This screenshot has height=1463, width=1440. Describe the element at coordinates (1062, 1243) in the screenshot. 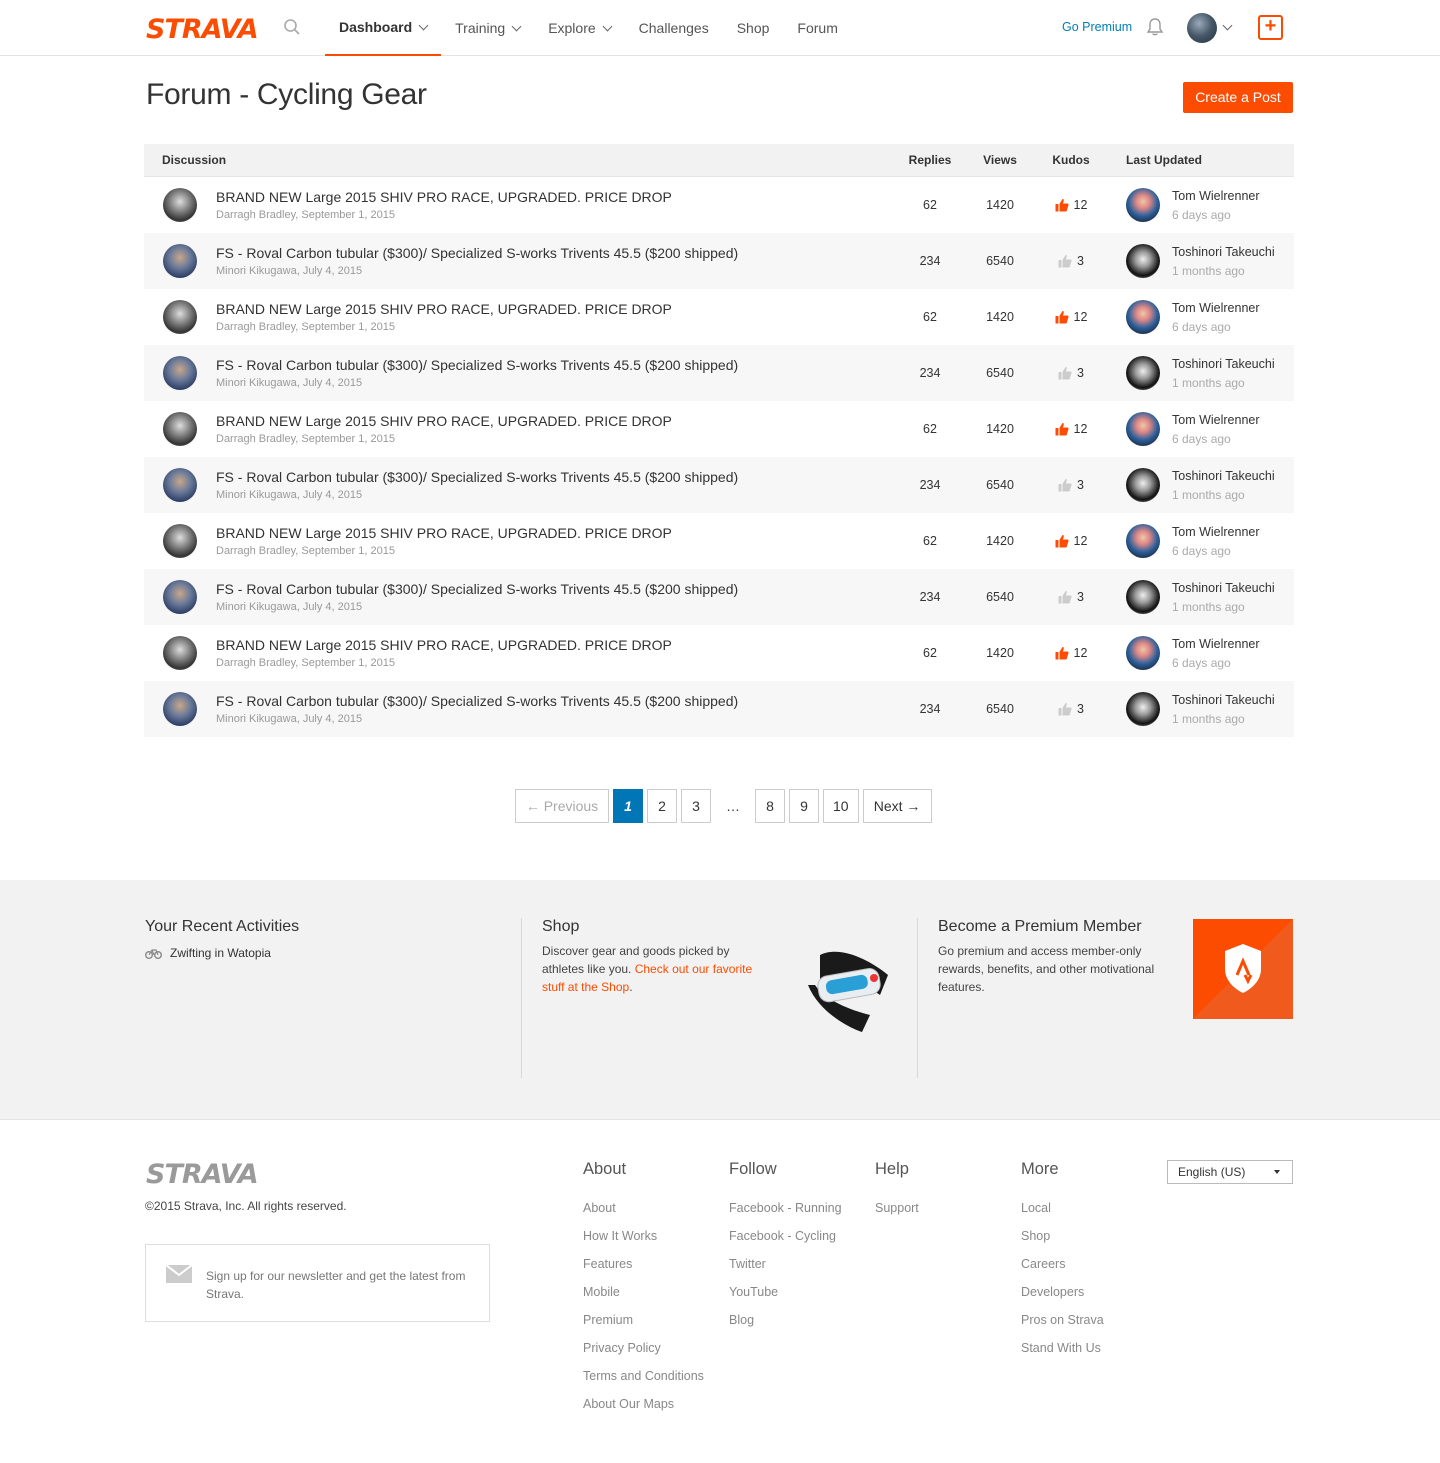

I see `footer-link-shop: Shop` at that location.